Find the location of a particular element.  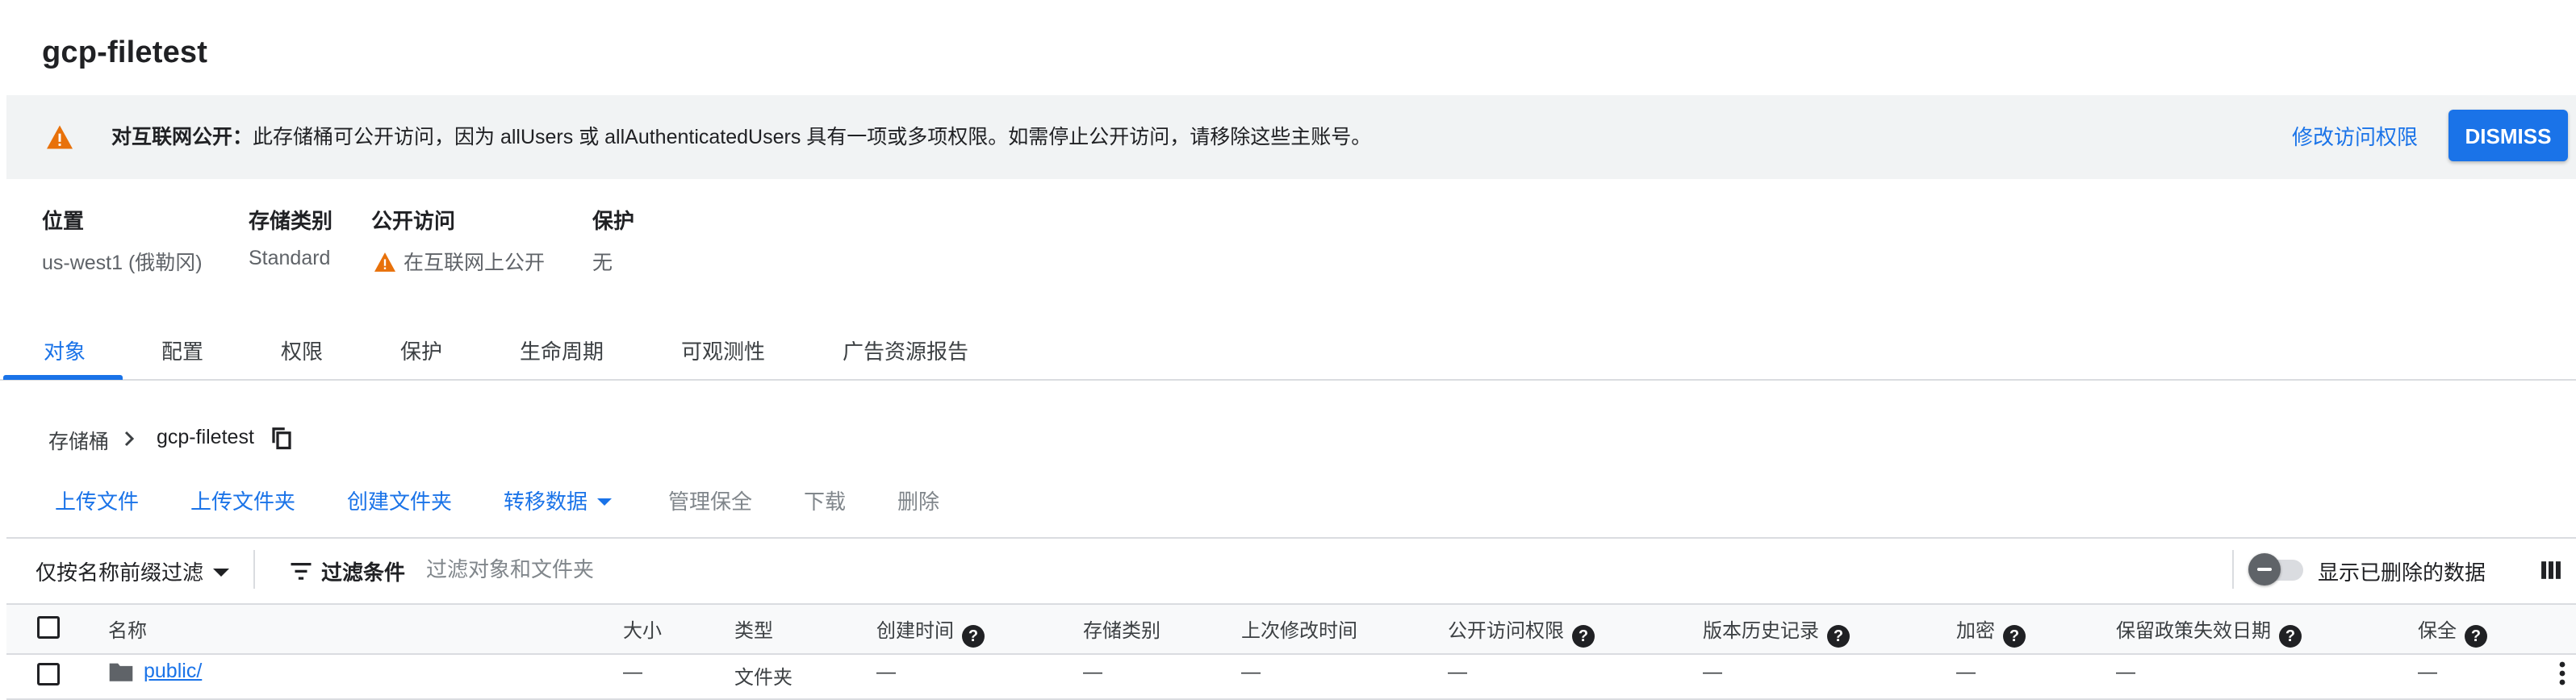

header-version-history: 版本历史记录? is located at coordinates (1776, 631).